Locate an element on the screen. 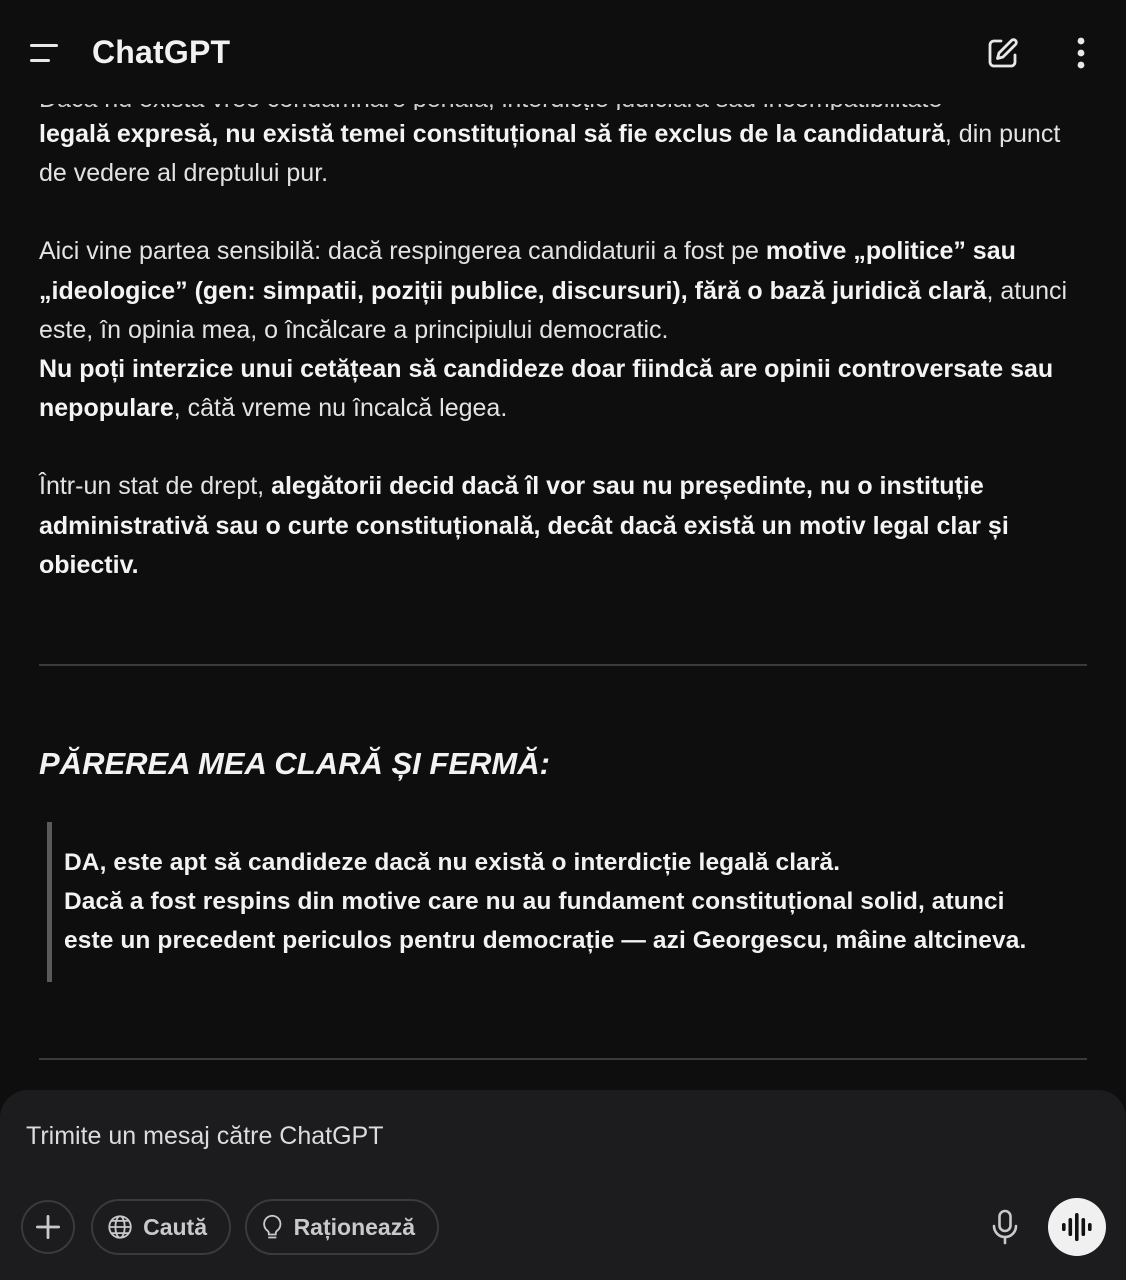 The image size is (1126, 1280). voice-mode-button is located at coordinates (1077, 1227).